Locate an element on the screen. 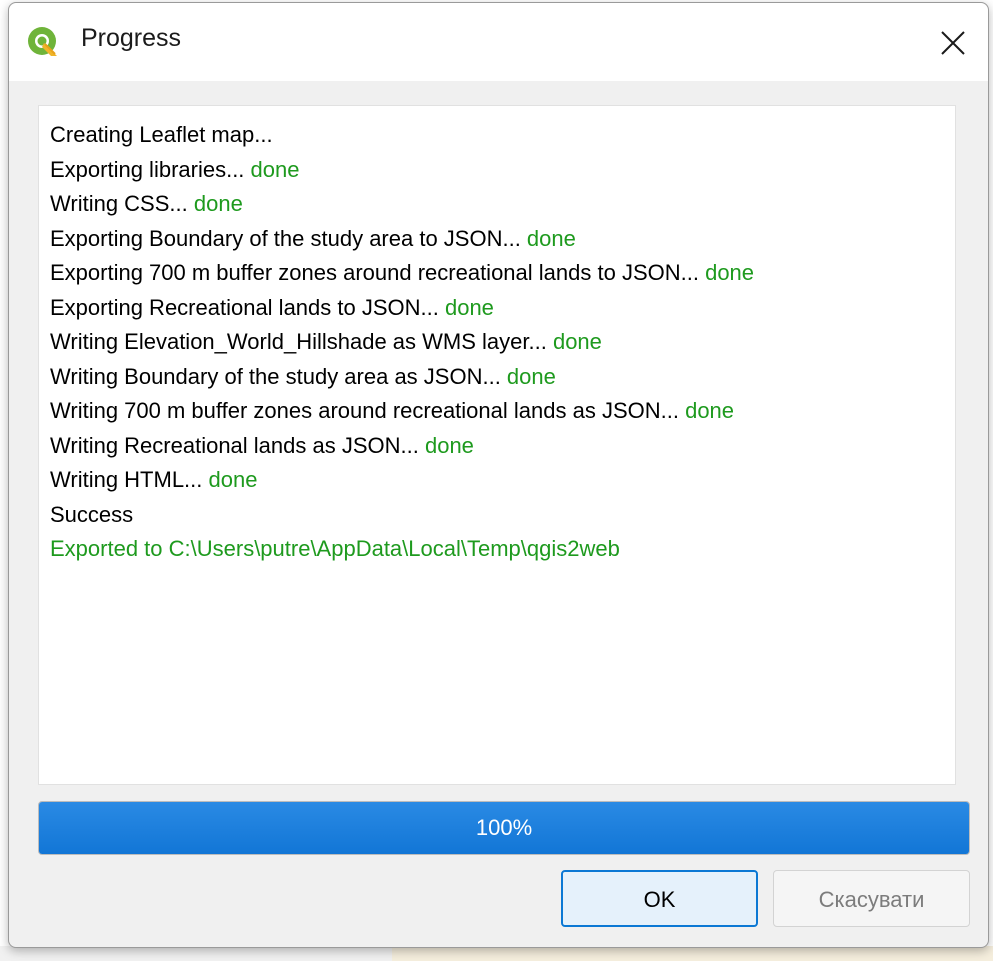 This screenshot has width=993, height=961. log-line: Exporting libraries... done is located at coordinates (502, 170).